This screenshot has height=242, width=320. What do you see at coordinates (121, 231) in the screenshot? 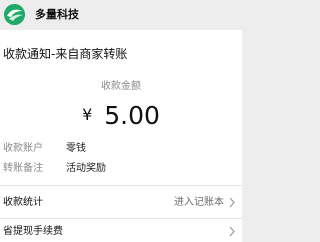
I see `fee-row: 省提现手续费` at bounding box center [121, 231].